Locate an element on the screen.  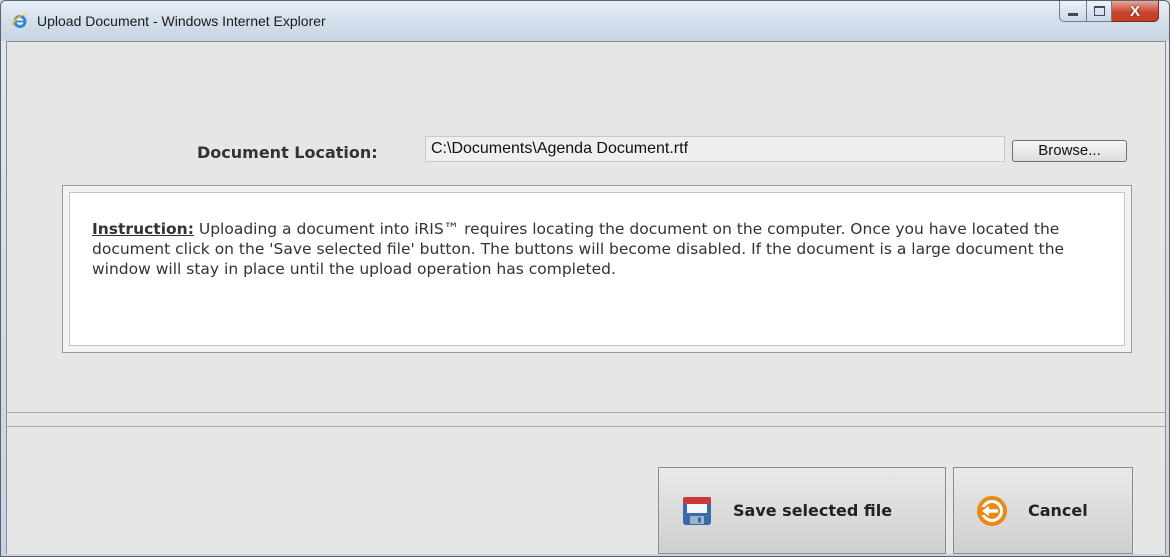
document-location-label: Document Location: is located at coordinates (287, 152).